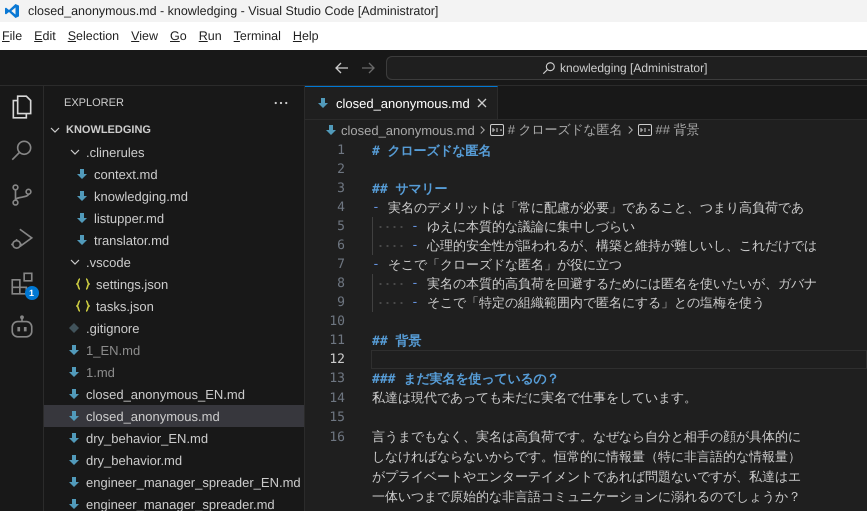 The image size is (867, 511). What do you see at coordinates (174, 482) in the screenshot?
I see `file-row: engineer_manager_spreader_EN.md` at bounding box center [174, 482].